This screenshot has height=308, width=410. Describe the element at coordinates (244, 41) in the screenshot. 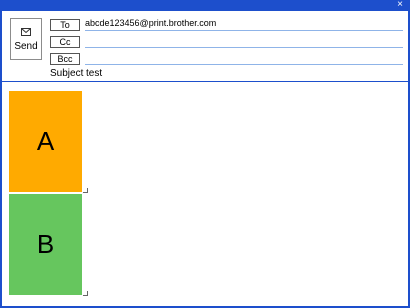

I see `cc-field` at that location.